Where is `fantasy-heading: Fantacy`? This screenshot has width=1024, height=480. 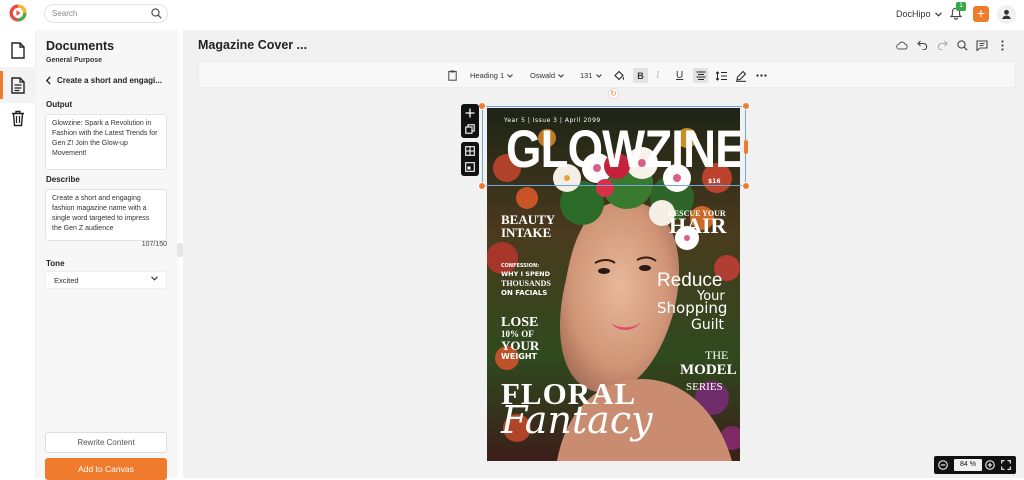
fantasy-heading: Fantacy is located at coordinates (577, 420).